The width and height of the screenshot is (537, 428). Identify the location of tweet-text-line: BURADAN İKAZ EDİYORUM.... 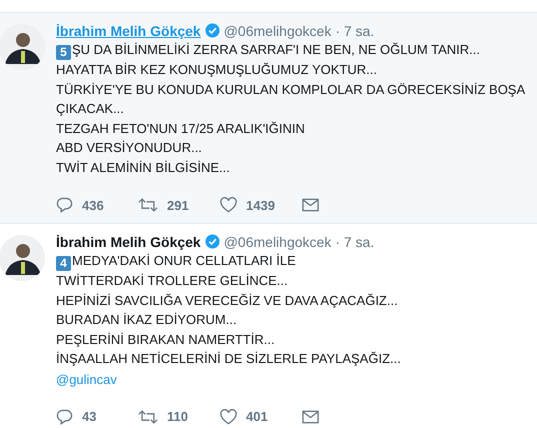
(147, 320).